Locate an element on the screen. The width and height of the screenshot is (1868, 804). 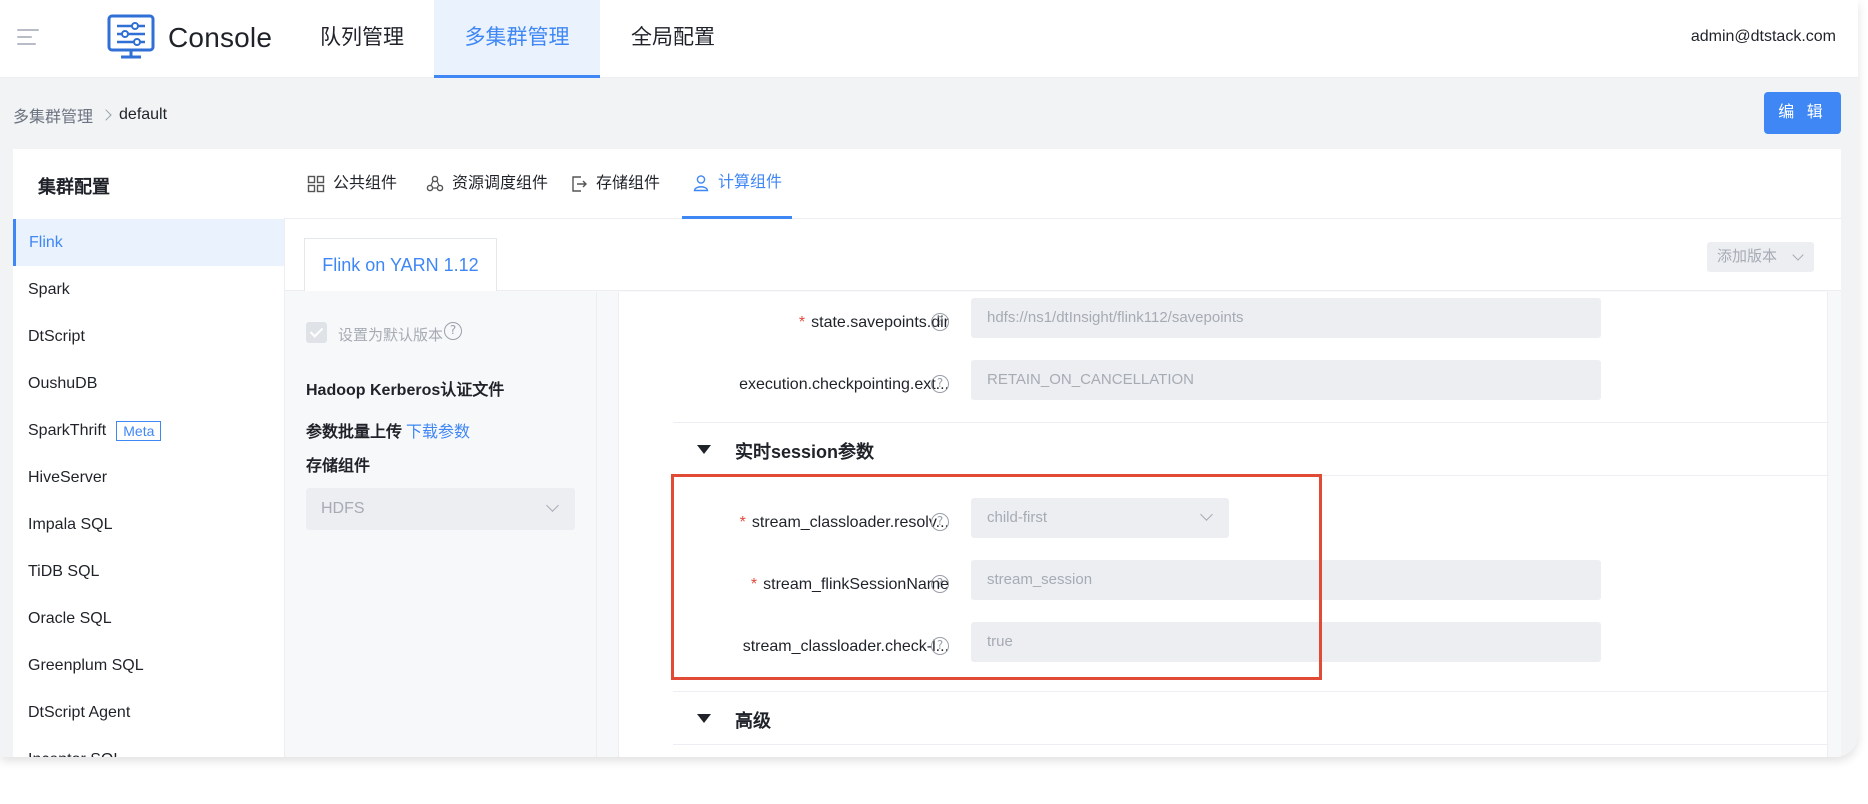
version-tab-flink-yarn: Flink on YARN 1.12 is located at coordinates (400, 264).